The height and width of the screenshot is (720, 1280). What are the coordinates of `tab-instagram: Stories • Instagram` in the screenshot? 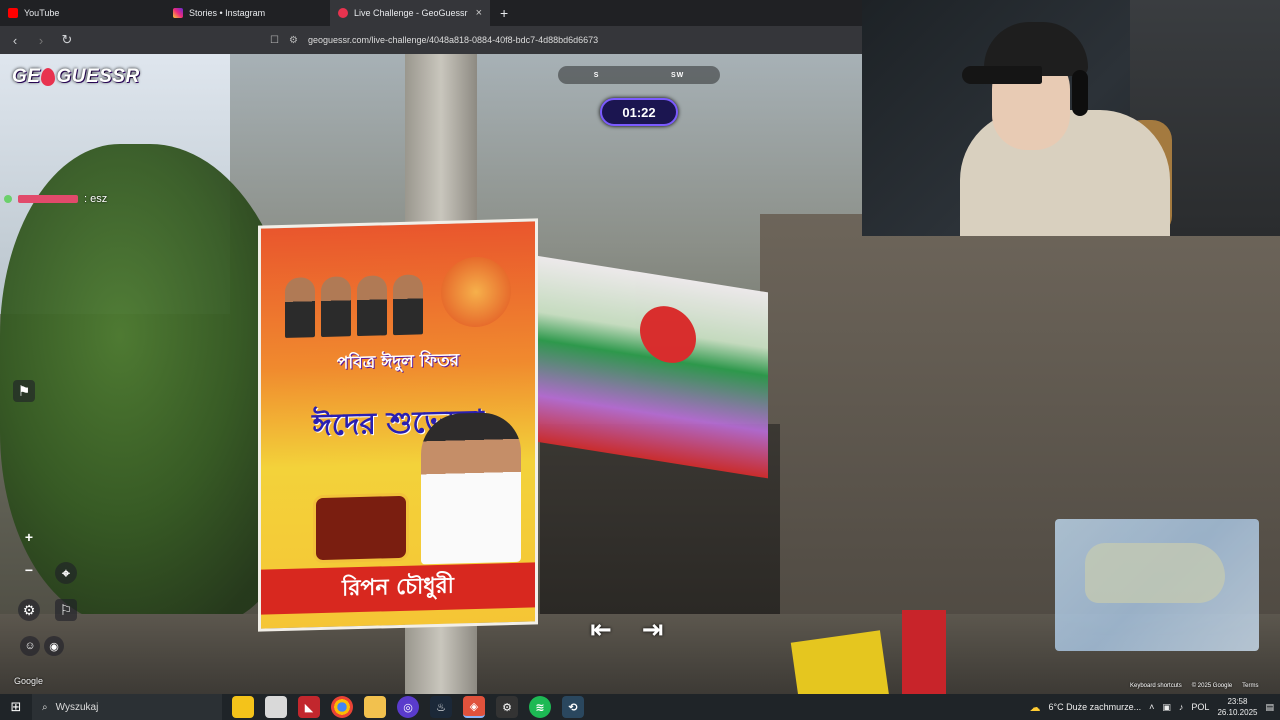 It's located at (247, 13).